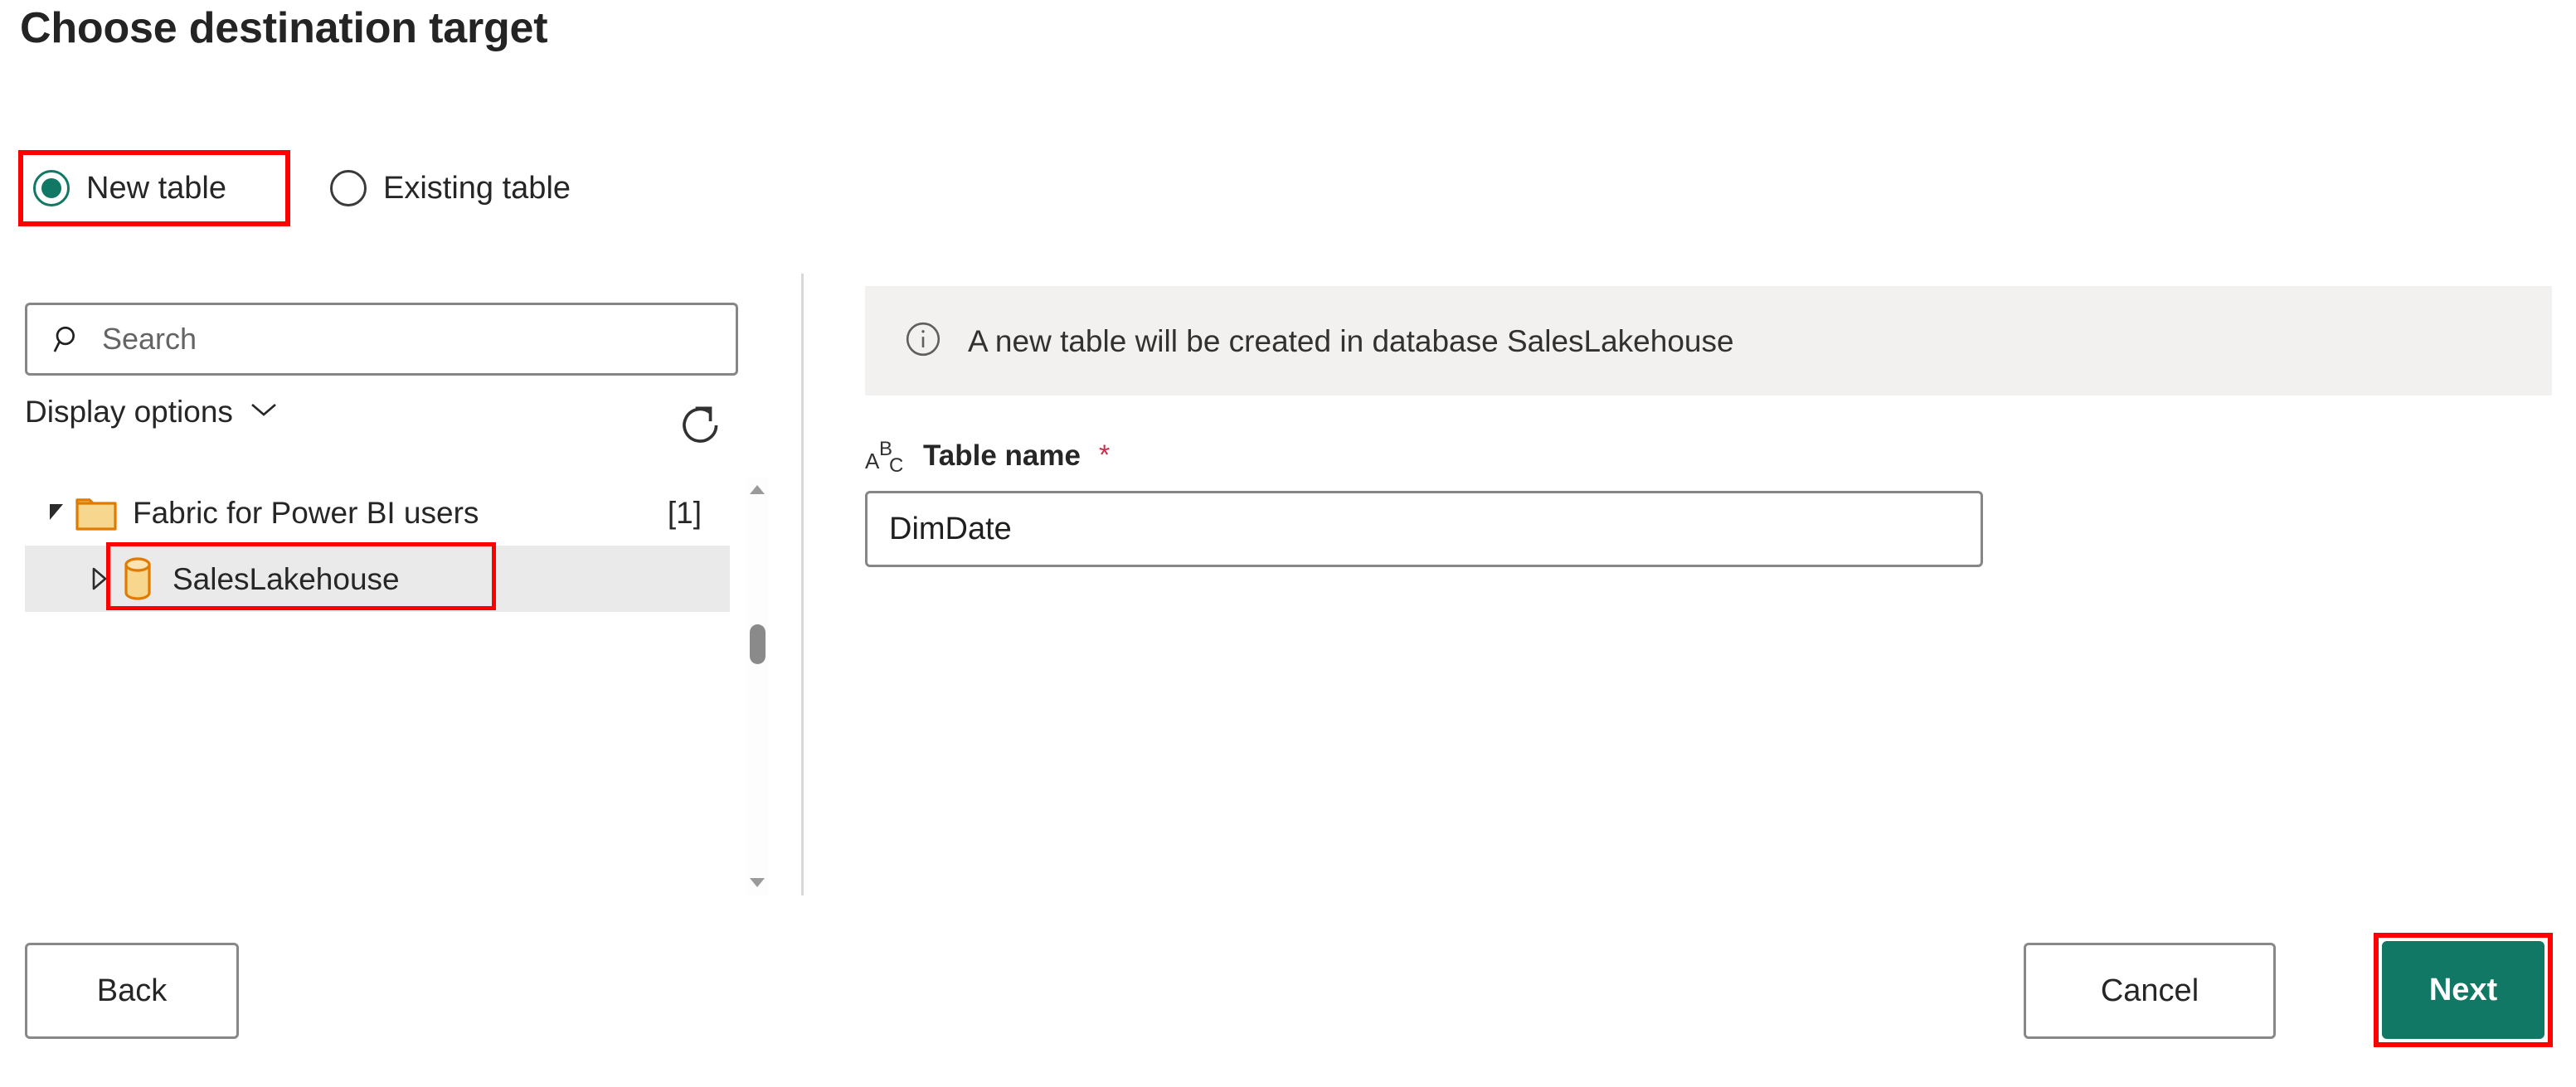 The height and width of the screenshot is (1087, 2576). Describe the element at coordinates (757, 489) in the screenshot. I see `scroll-up-arrow-icon` at that location.